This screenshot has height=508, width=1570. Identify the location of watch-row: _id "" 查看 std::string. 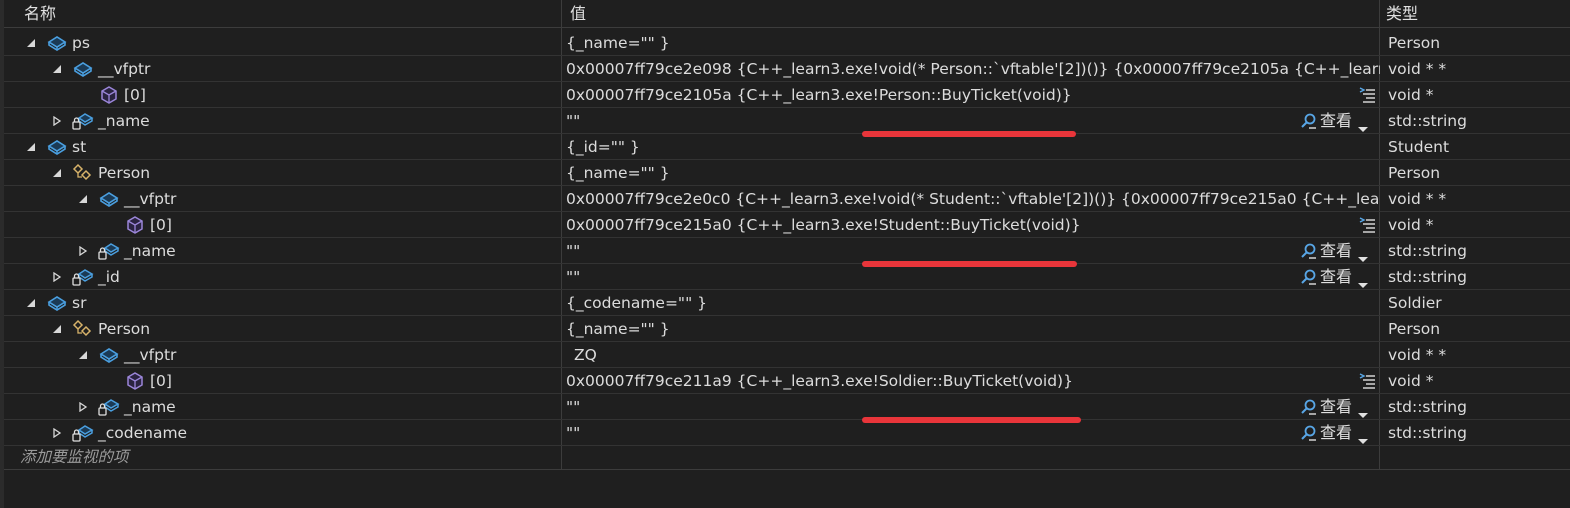
(787, 277).